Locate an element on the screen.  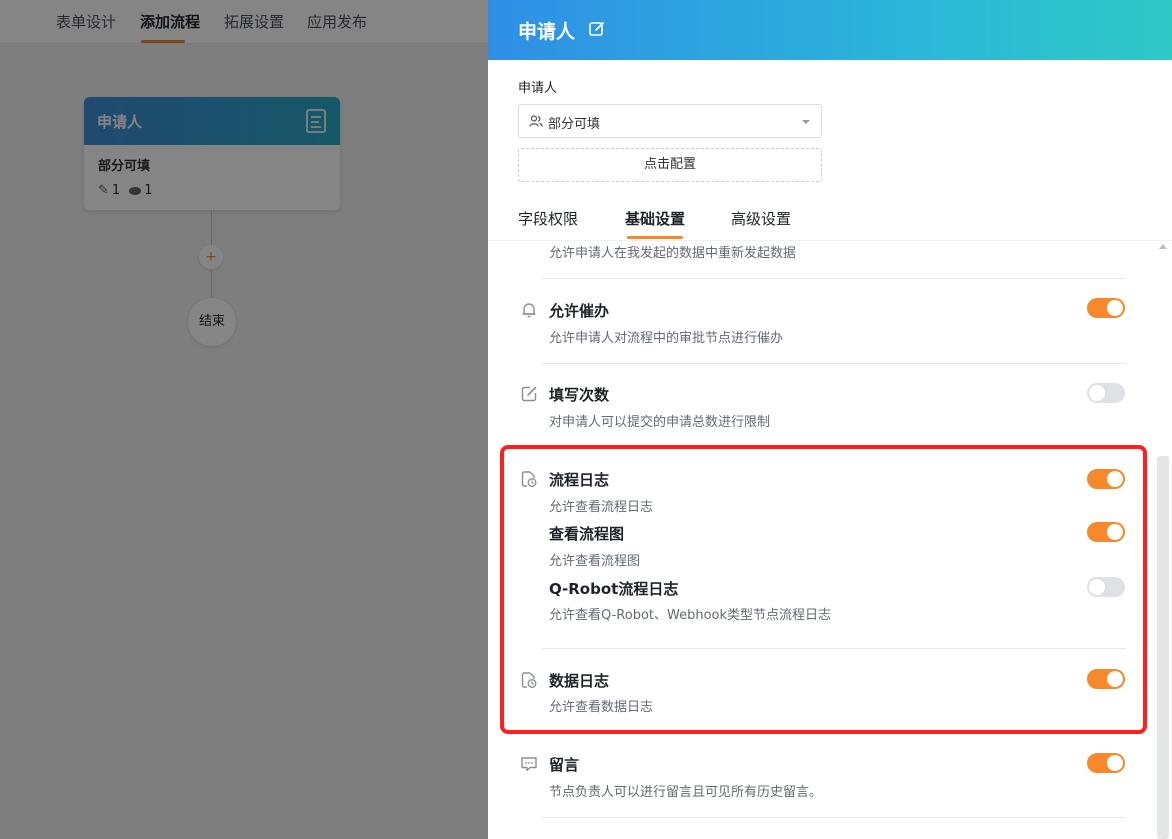
setting-title: 流程日志 is located at coordinates (579, 480).